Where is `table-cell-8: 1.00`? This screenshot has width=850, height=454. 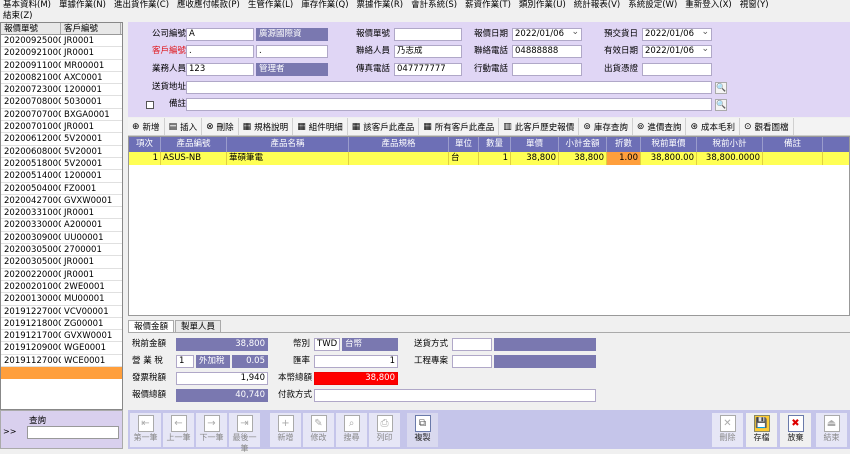 table-cell-8: 1.00 is located at coordinates (624, 158).